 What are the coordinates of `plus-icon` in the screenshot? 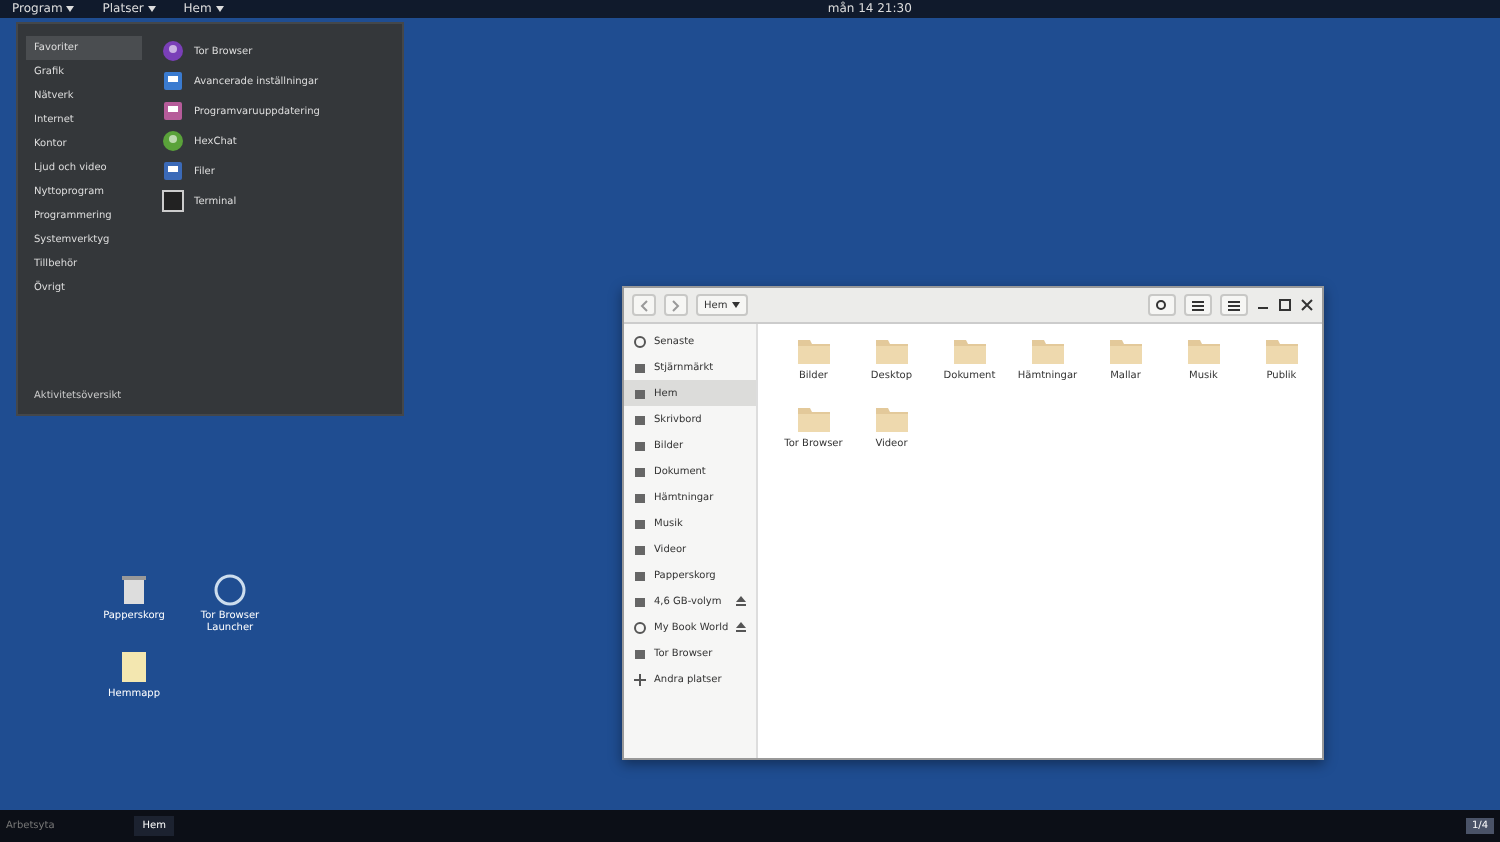 It's located at (640, 679).